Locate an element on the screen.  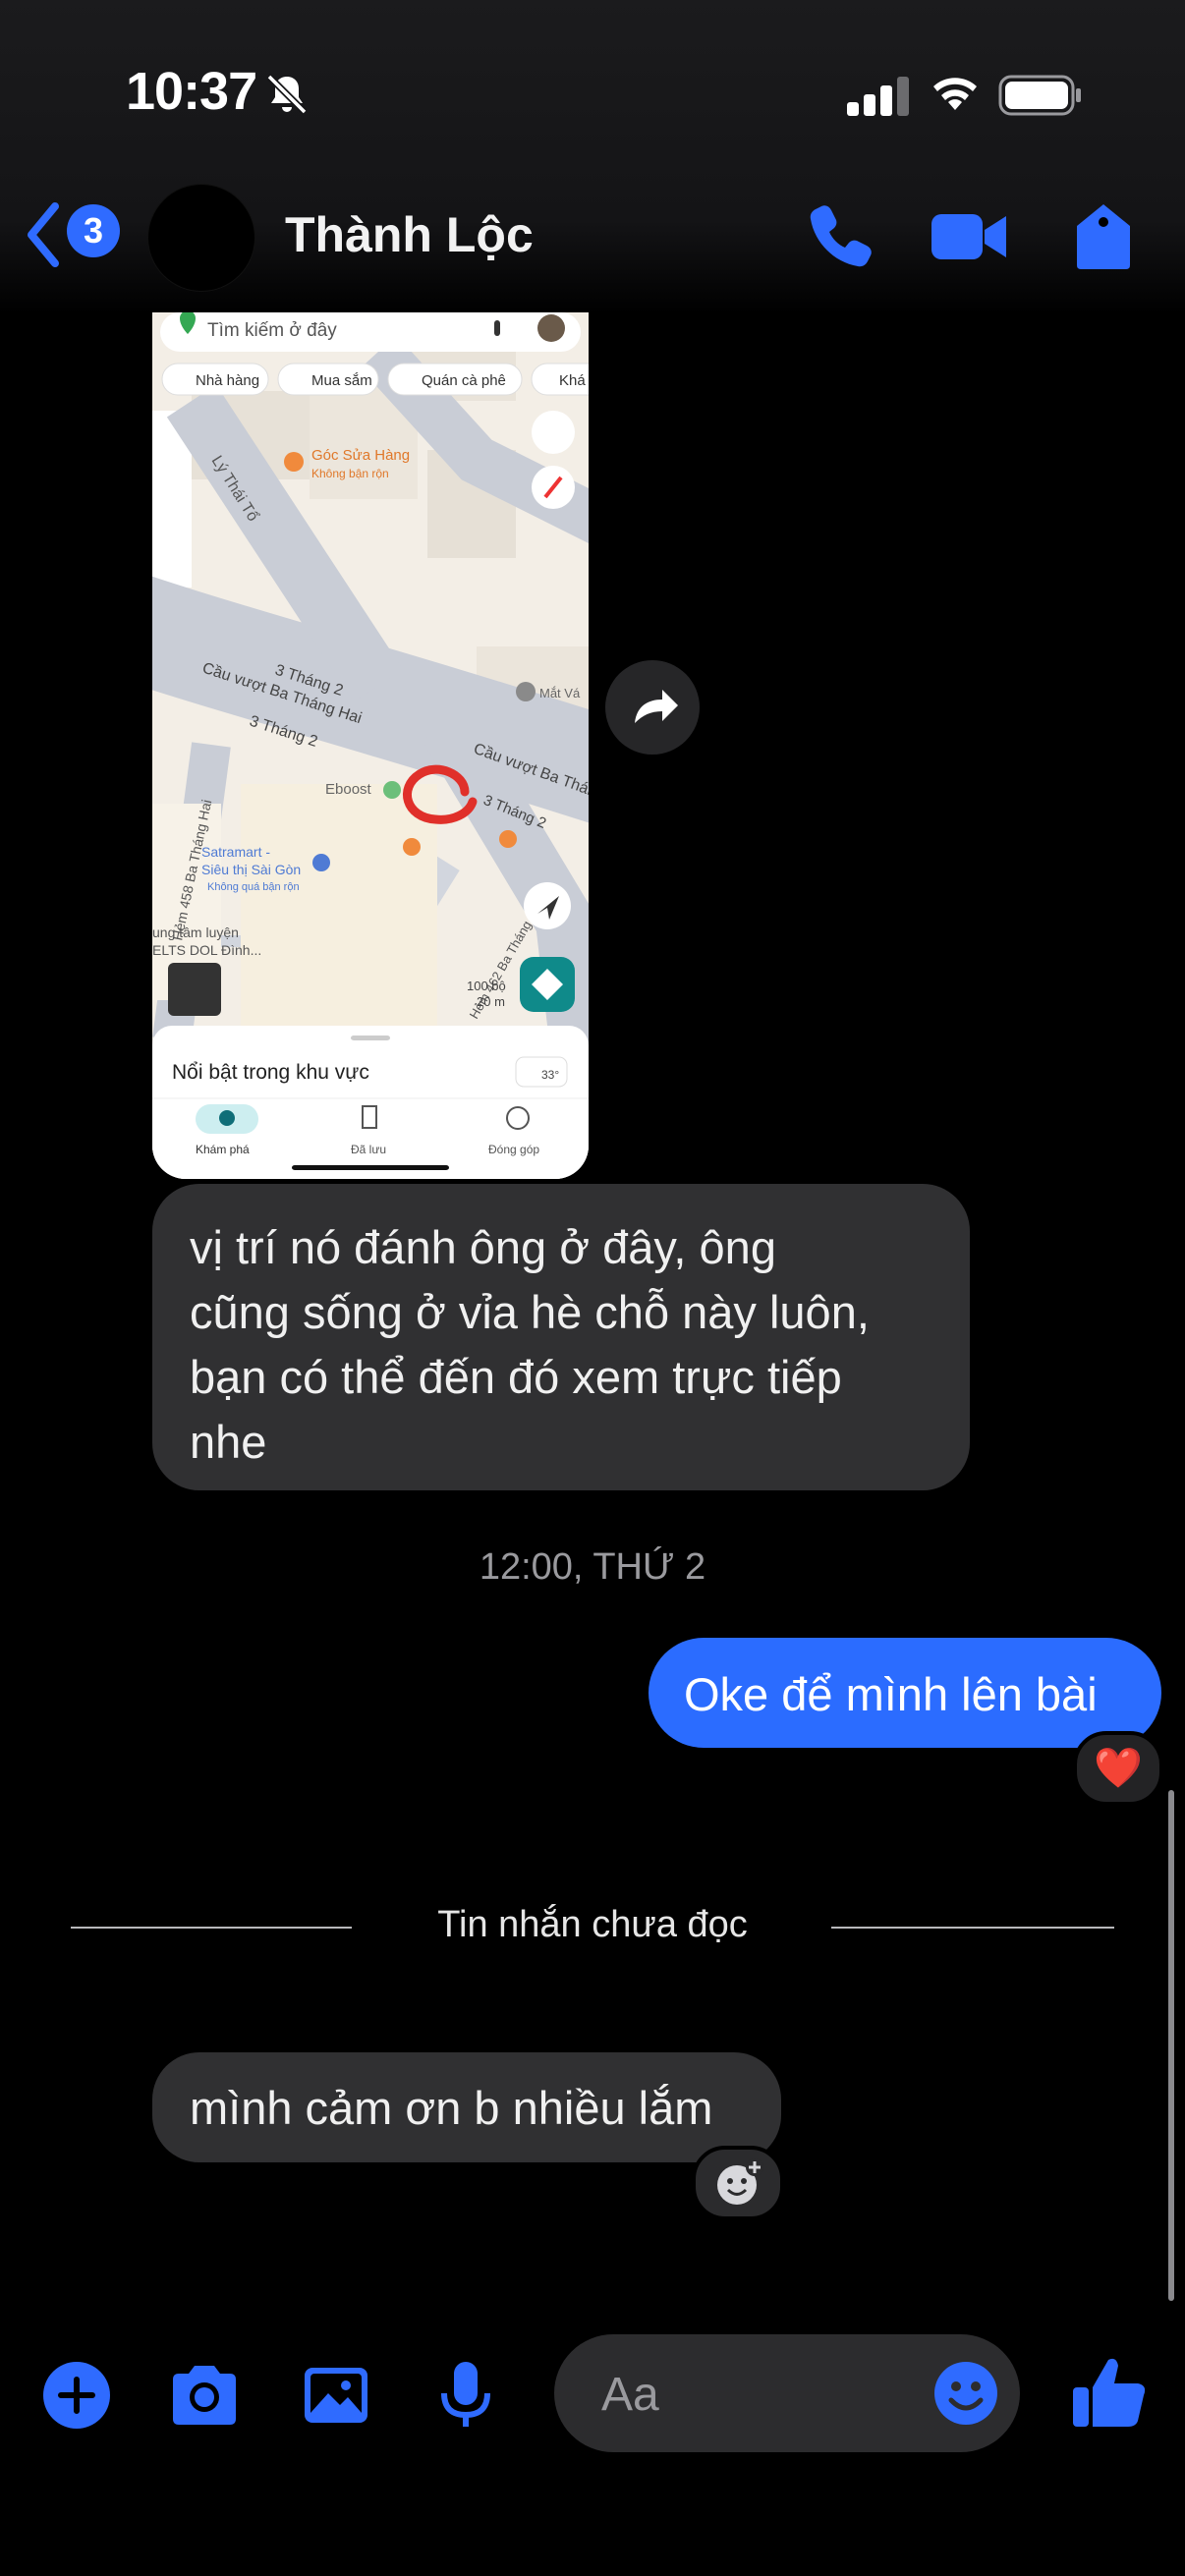
map-label: Eboost is located at coordinates (349, 789).